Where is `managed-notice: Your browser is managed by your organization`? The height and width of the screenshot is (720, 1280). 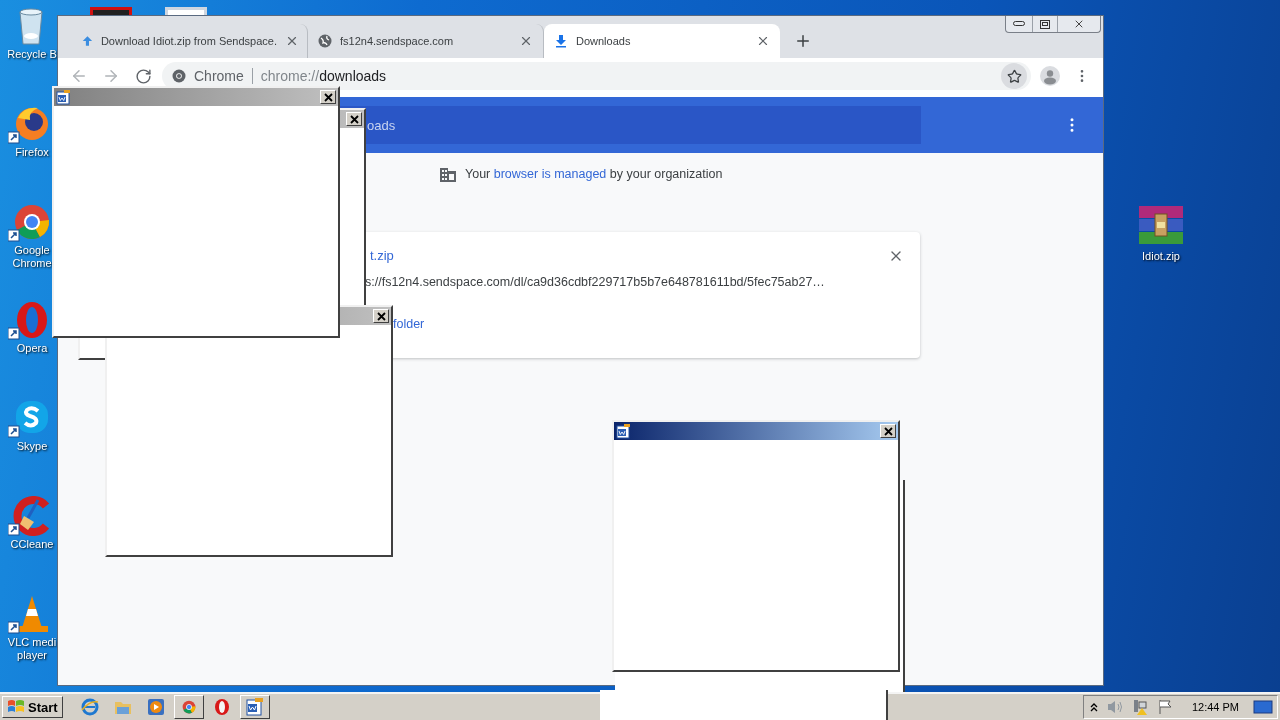
managed-notice: Your browser is managed by your organization is located at coordinates (594, 174).